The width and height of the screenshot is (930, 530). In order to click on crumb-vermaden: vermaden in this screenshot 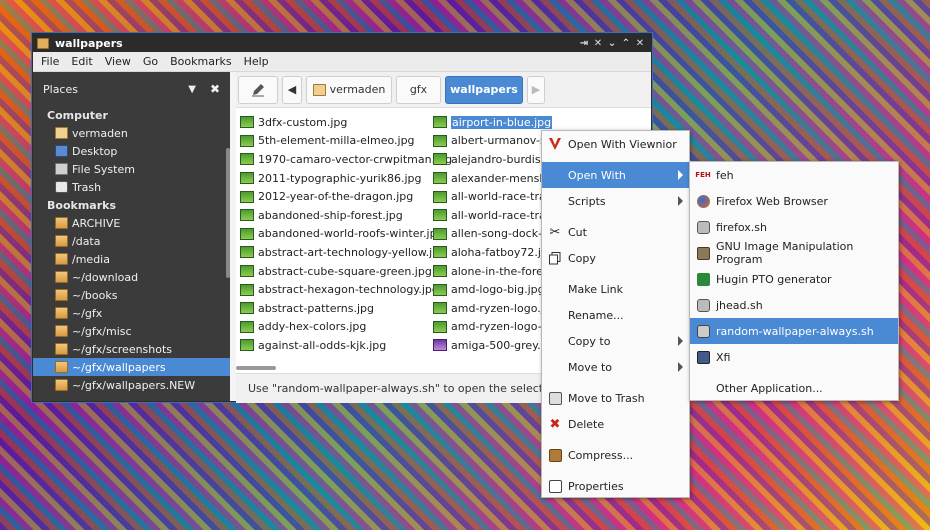, I will do `click(349, 89)`.